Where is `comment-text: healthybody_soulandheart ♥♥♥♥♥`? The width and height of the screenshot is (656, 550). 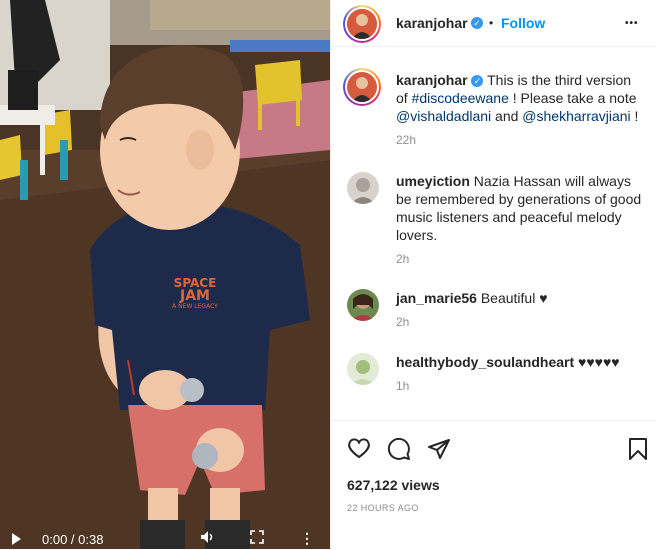
comment-text: healthybody_soulandheart ♥♥♥♥♥ is located at coordinates (523, 362).